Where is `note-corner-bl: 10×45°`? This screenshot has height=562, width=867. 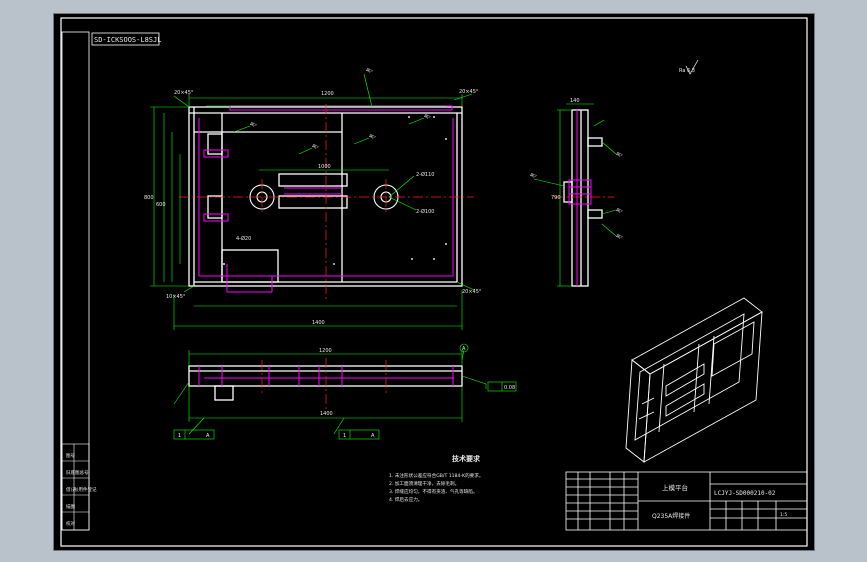 note-corner-bl: 10×45° is located at coordinates (176, 297).